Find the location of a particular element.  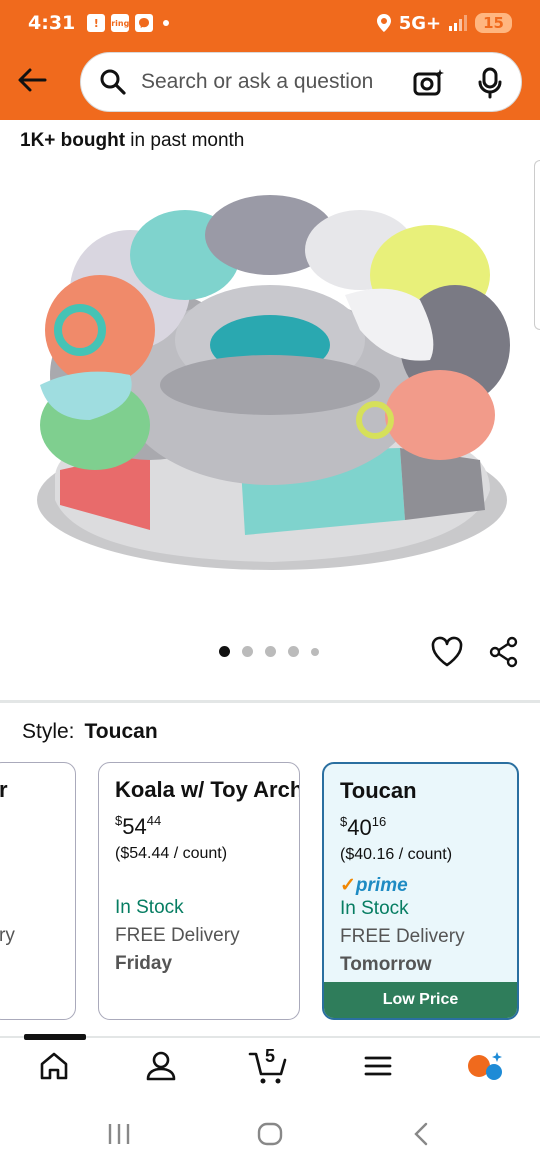

prime-check-icon: ✓ is located at coordinates (348, 885).